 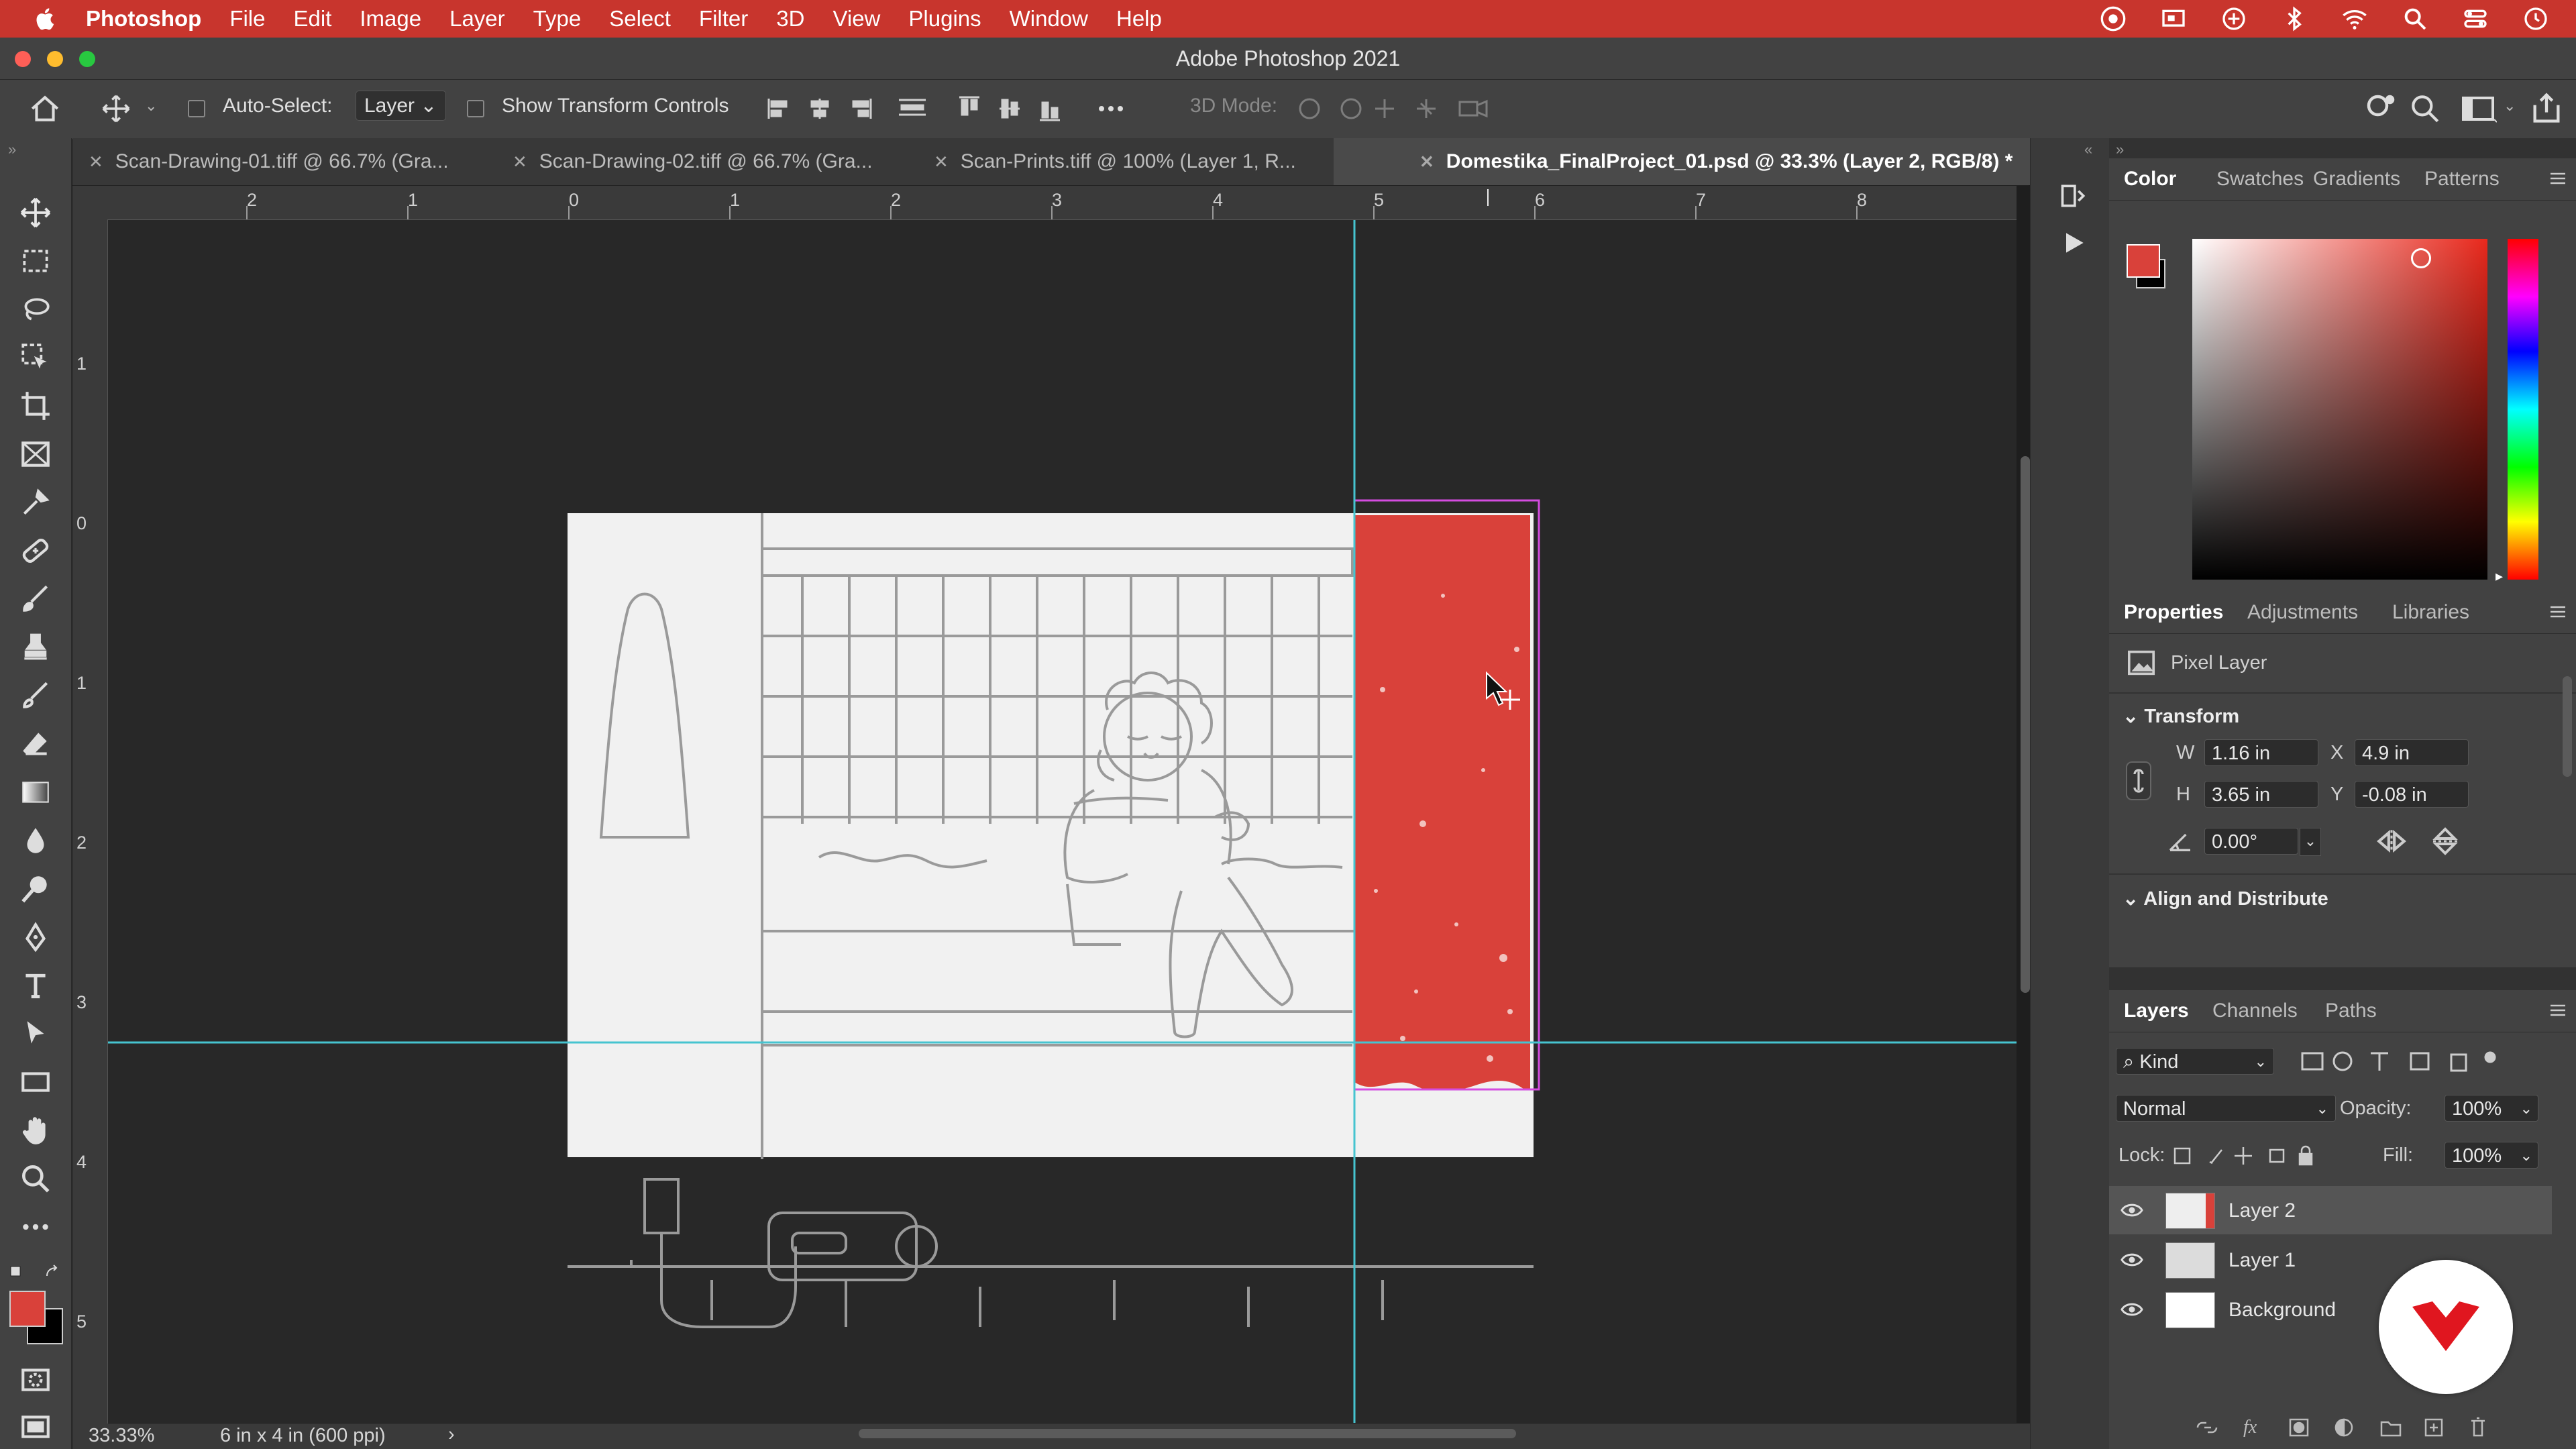 I want to click on dodge-tool-icon, so click(x=35, y=889).